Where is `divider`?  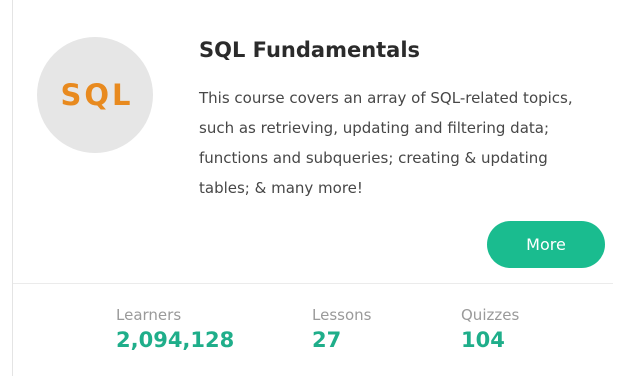 divider is located at coordinates (313, 283).